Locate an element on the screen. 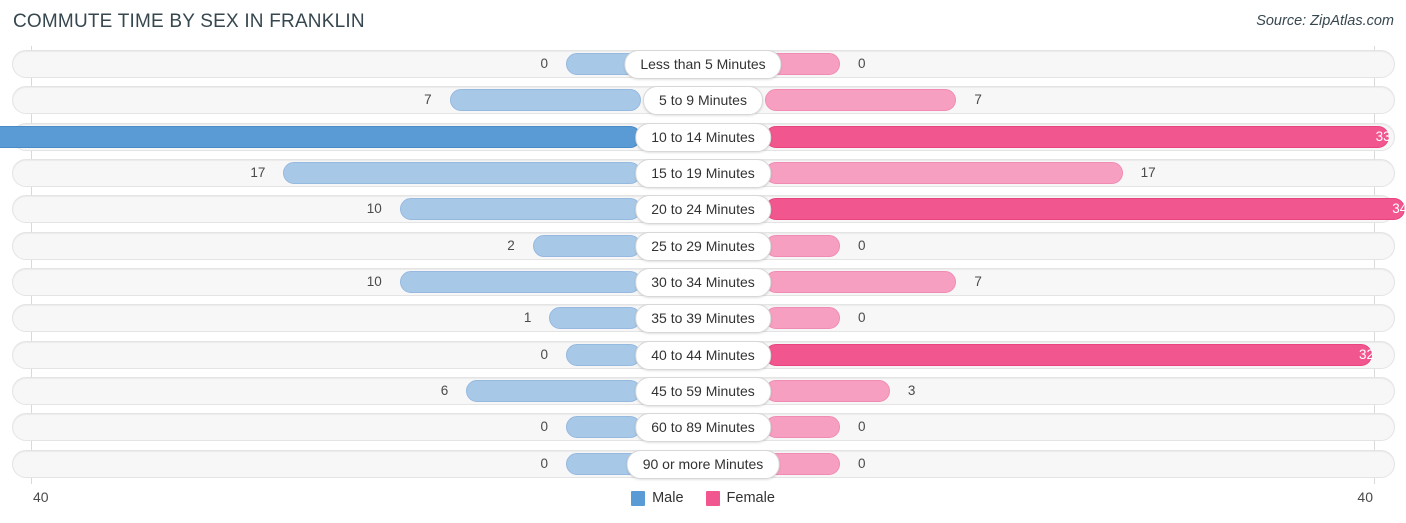 The width and height of the screenshot is (1406, 523). category-label-pill: 5 to 9 Minutes is located at coordinates (703, 101).